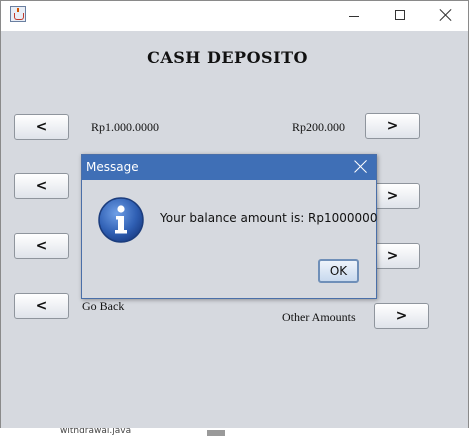 The image size is (469, 436). What do you see at coordinates (269, 218) in the screenshot?
I see `dialog-message: Your balance amount is: Rp1000000` at bounding box center [269, 218].